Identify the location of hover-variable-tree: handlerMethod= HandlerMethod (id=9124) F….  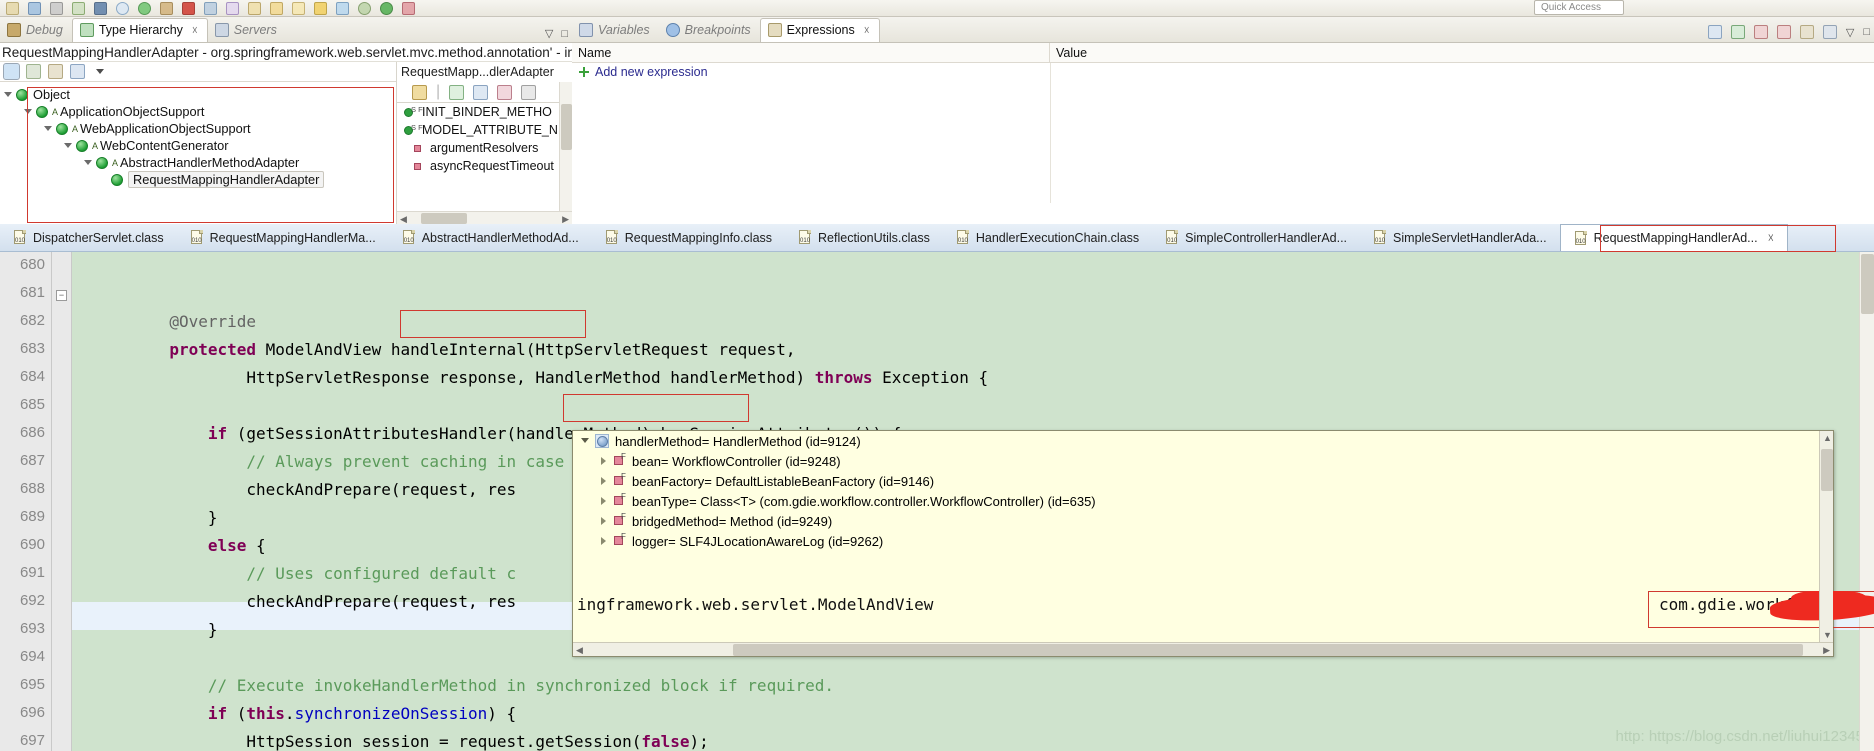
(1196, 506).